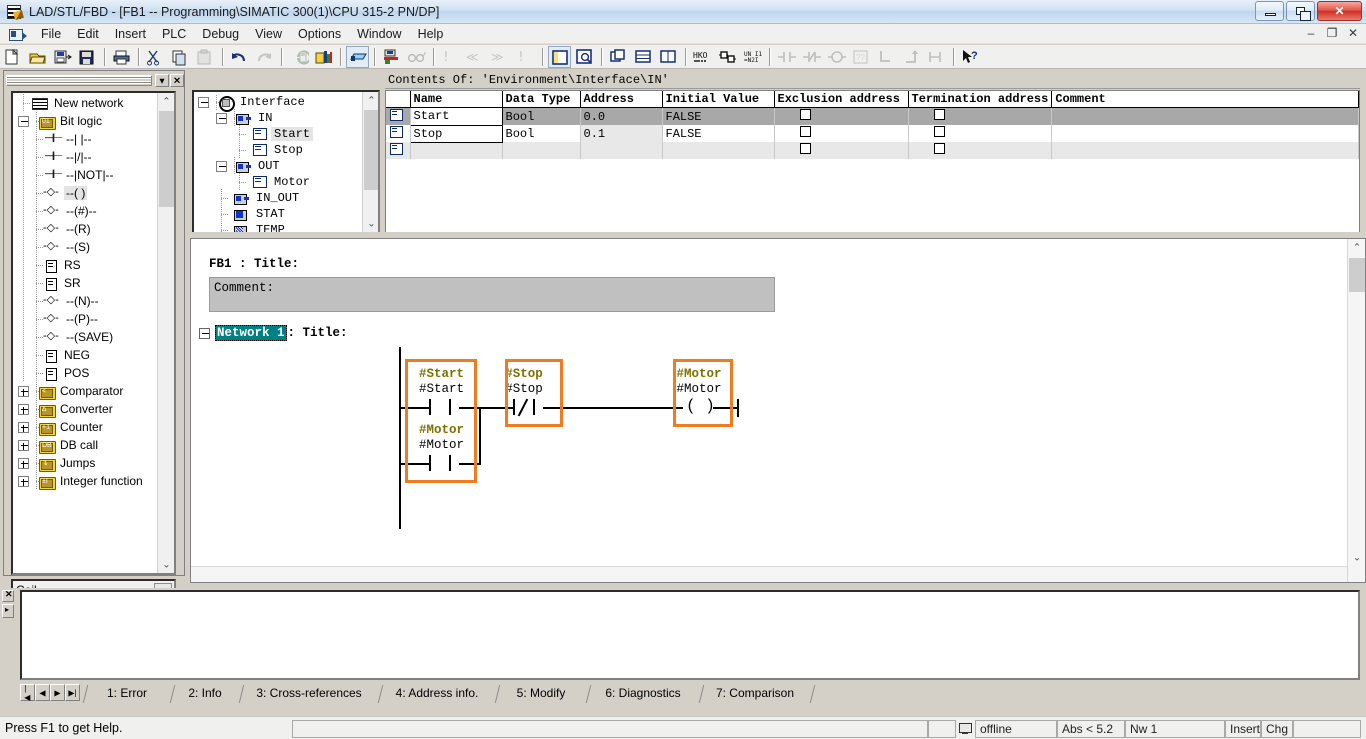  What do you see at coordinates (79, 80) in the screenshot?
I see `panel-grip` at bounding box center [79, 80].